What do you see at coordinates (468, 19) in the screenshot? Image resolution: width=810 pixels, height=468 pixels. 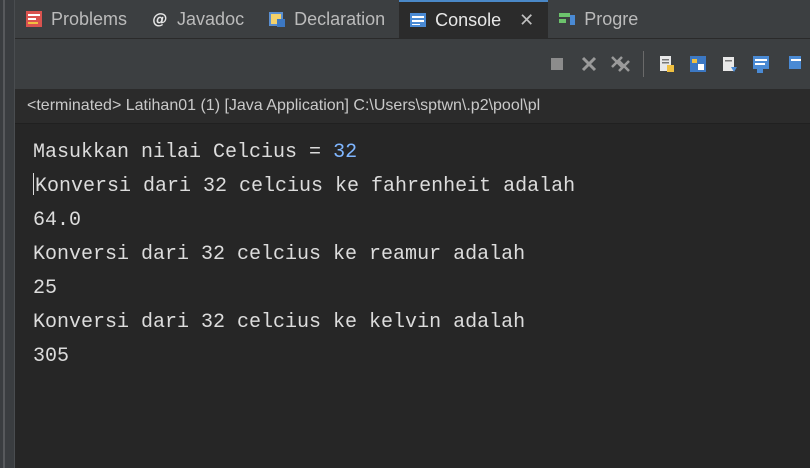 I see `tab-label: Console` at bounding box center [468, 19].